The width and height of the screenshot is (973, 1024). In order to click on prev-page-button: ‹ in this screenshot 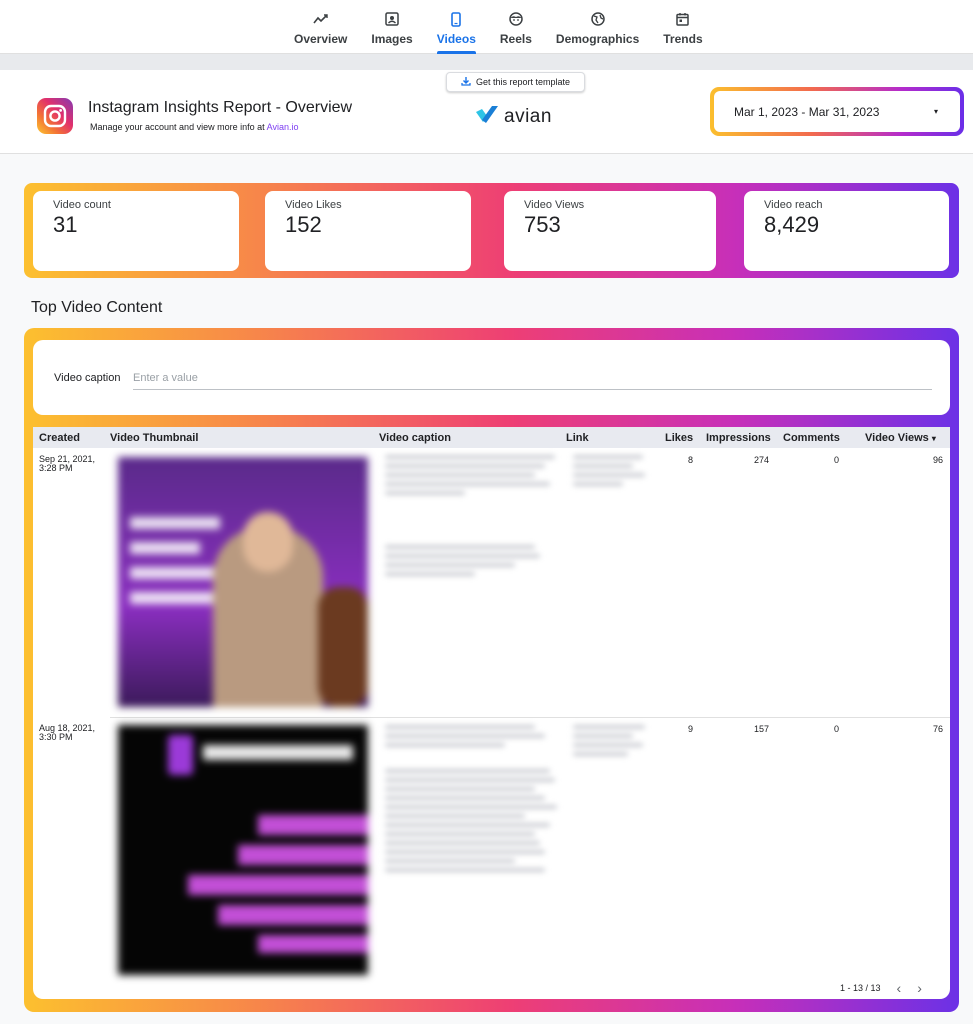, I will do `click(899, 988)`.